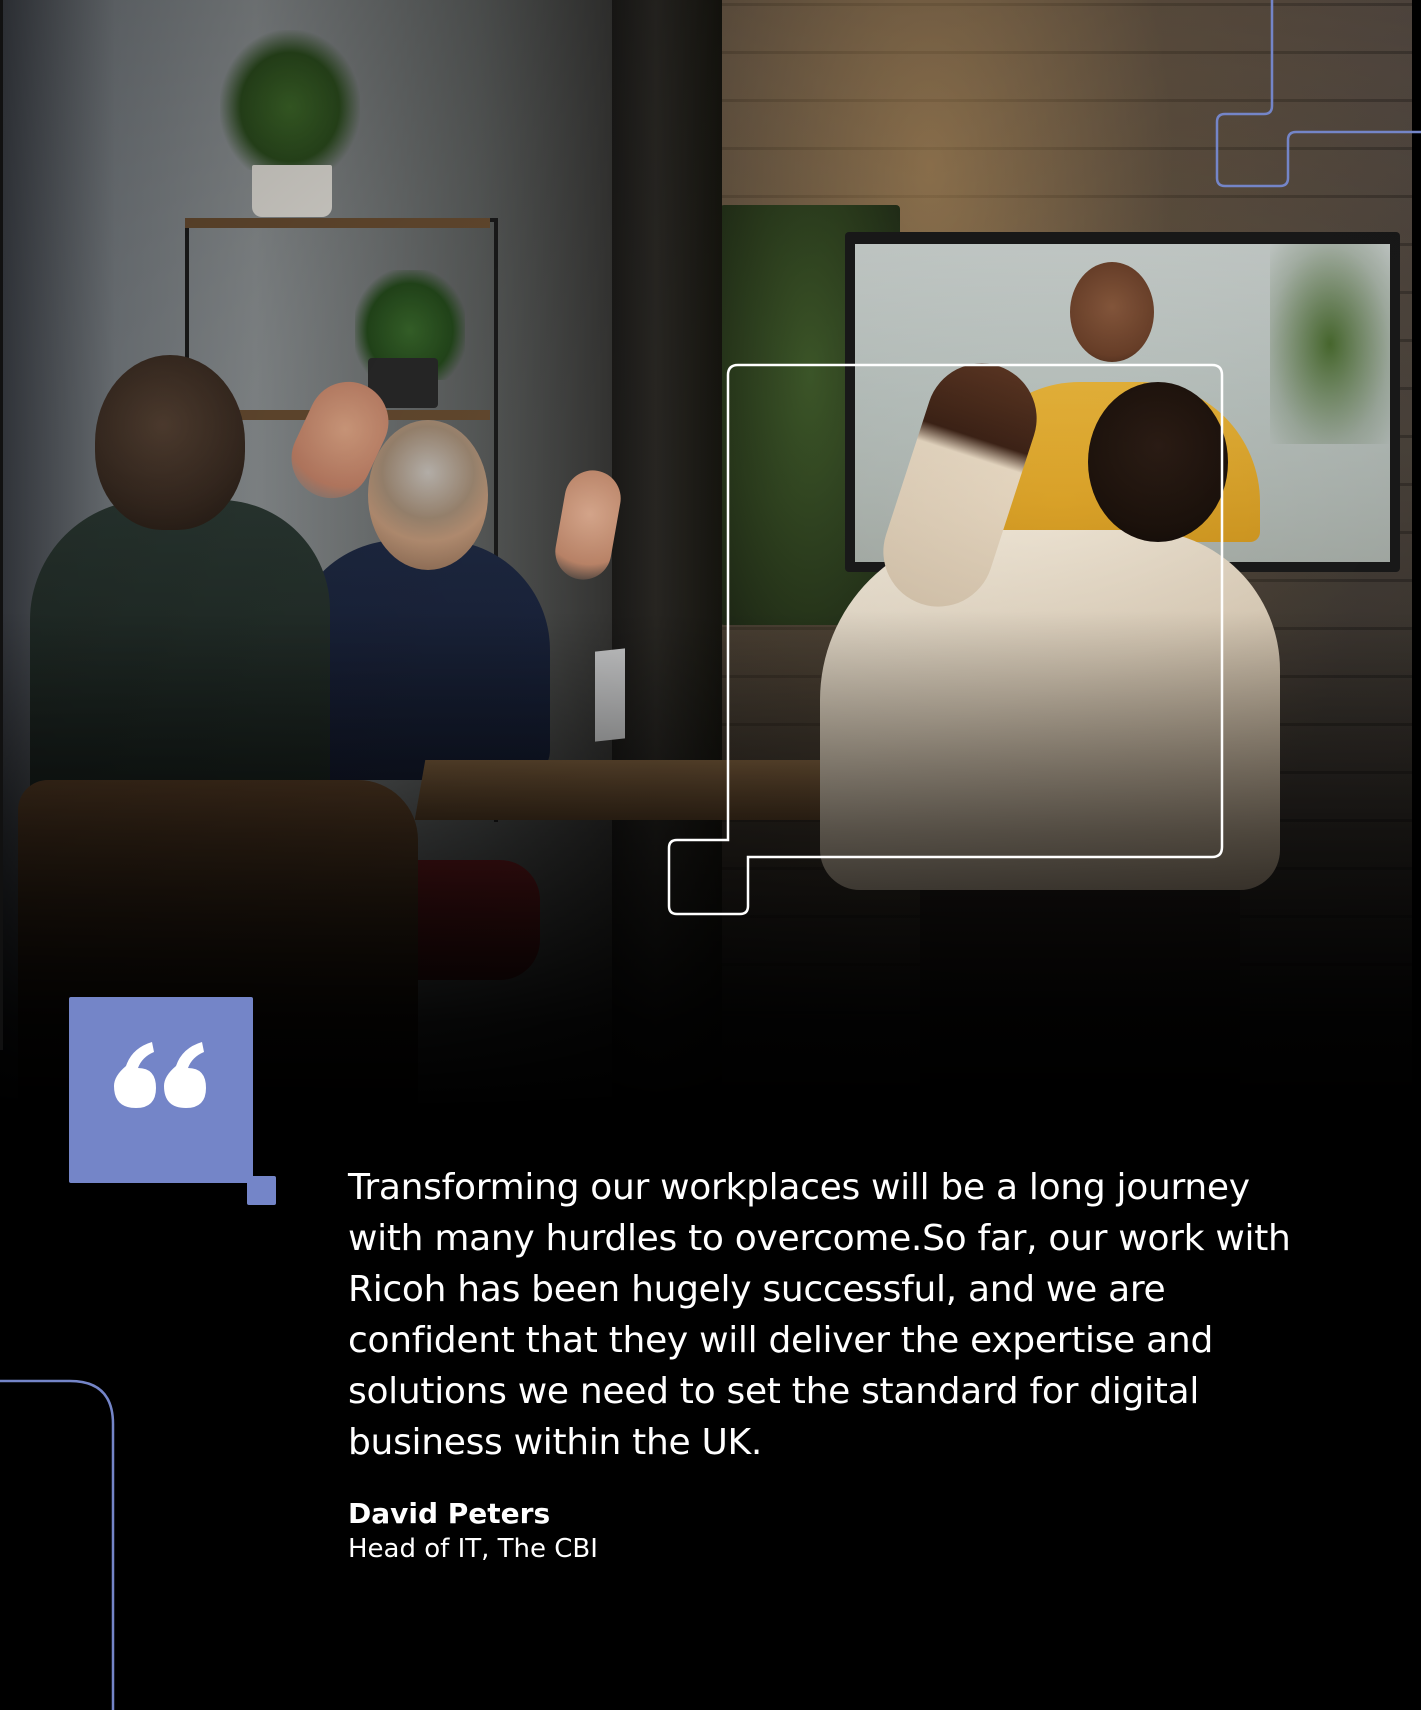 Image resolution: width=1421 pixels, height=1710 pixels. Describe the element at coordinates (261, 1190) in the screenshot. I see `quote-box-notch` at that location.